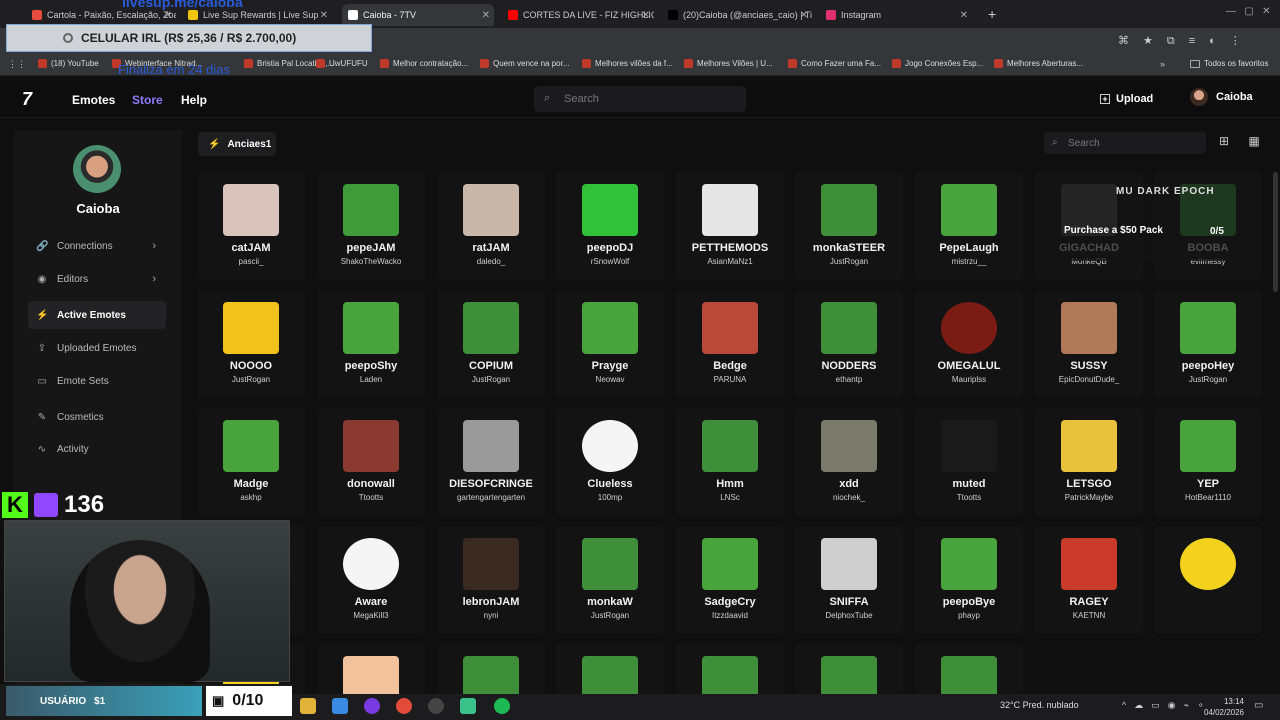 This screenshot has width=1280, height=720. What do you see at coordinates (154, 279) in the screenshot?
I see `chevron-right-icon: ›` at bounding box center [154, 279].